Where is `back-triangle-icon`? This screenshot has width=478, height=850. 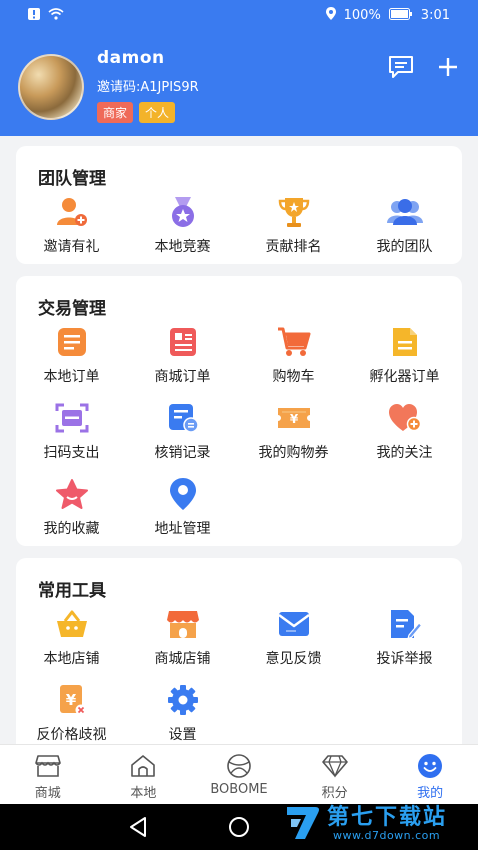 back-triangle-icon is located at coordinates (138, 827).